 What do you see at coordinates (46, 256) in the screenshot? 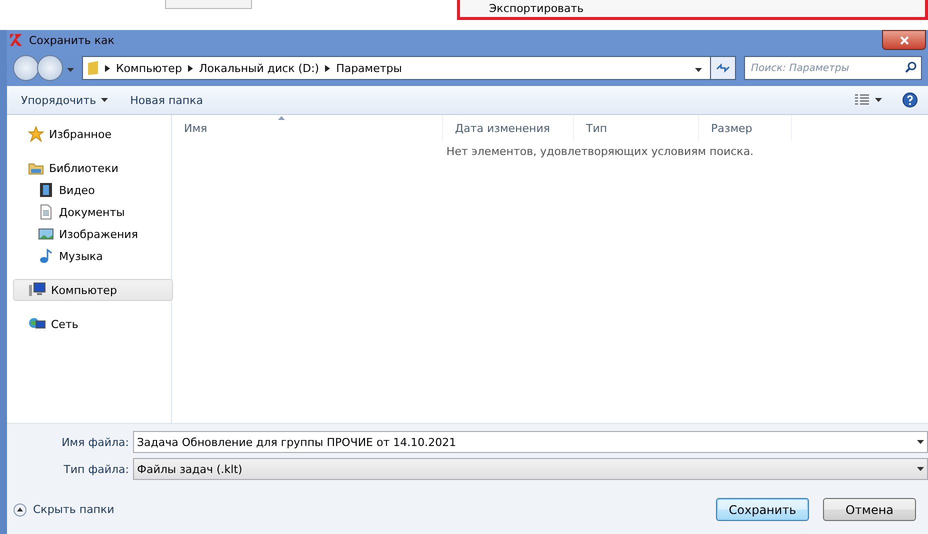
I see `music-note-icon` at bounding box center [46, 256].